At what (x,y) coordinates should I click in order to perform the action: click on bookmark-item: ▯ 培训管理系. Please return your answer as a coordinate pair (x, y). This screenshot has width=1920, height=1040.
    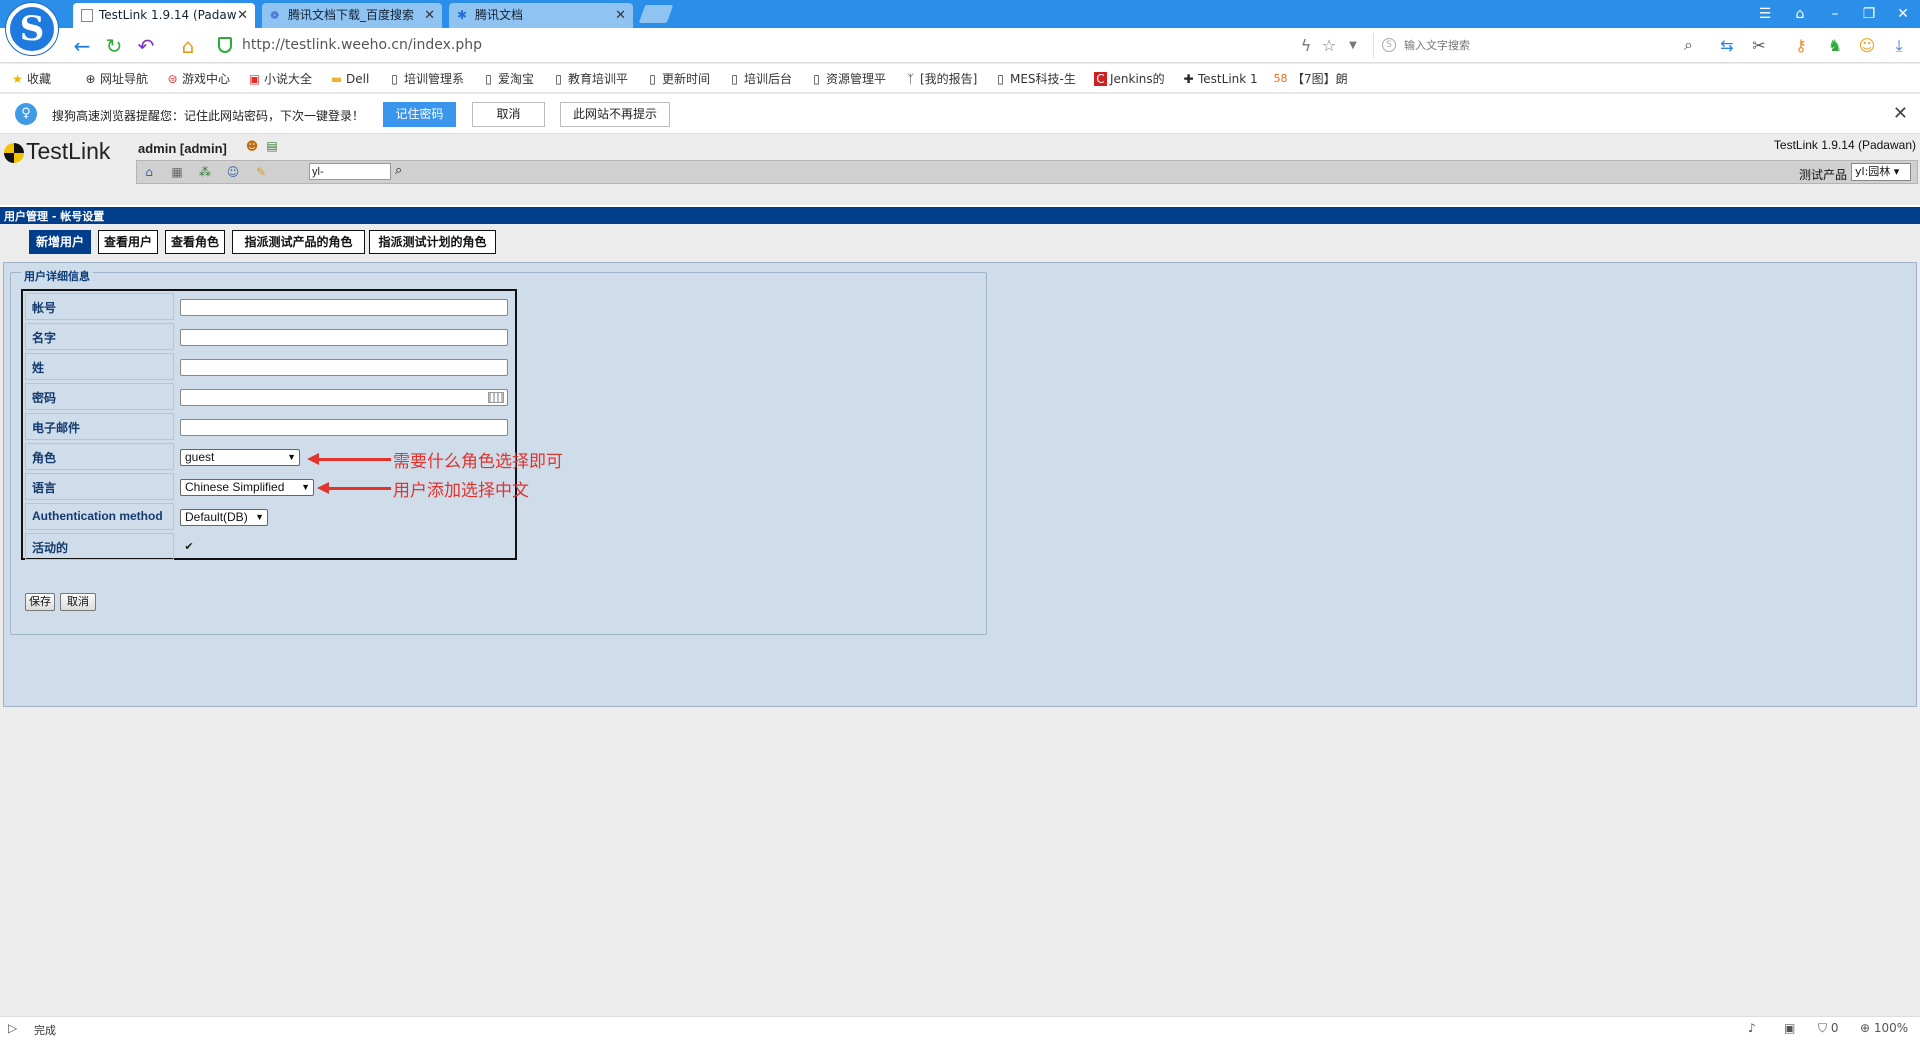
    Looking at the image, I should click on (426, 79).